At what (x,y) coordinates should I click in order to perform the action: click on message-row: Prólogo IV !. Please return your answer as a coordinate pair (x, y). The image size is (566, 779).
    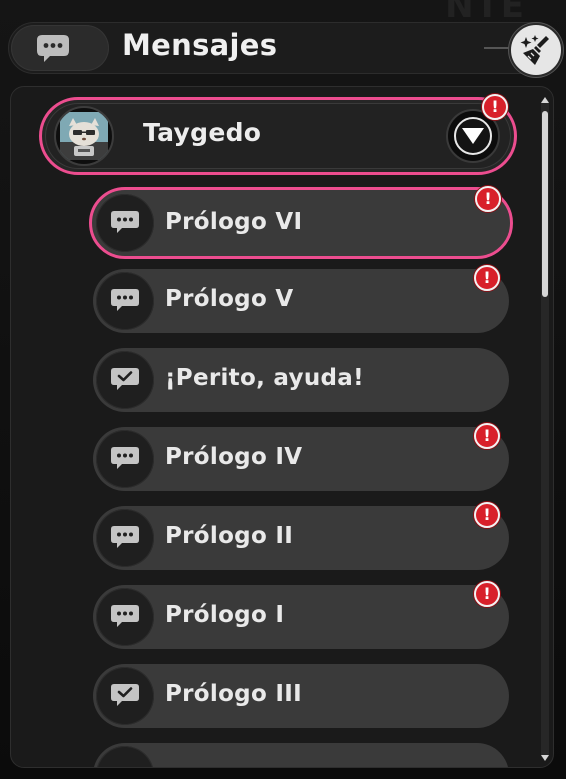
    Looking at the image, I should click on (301, 457).